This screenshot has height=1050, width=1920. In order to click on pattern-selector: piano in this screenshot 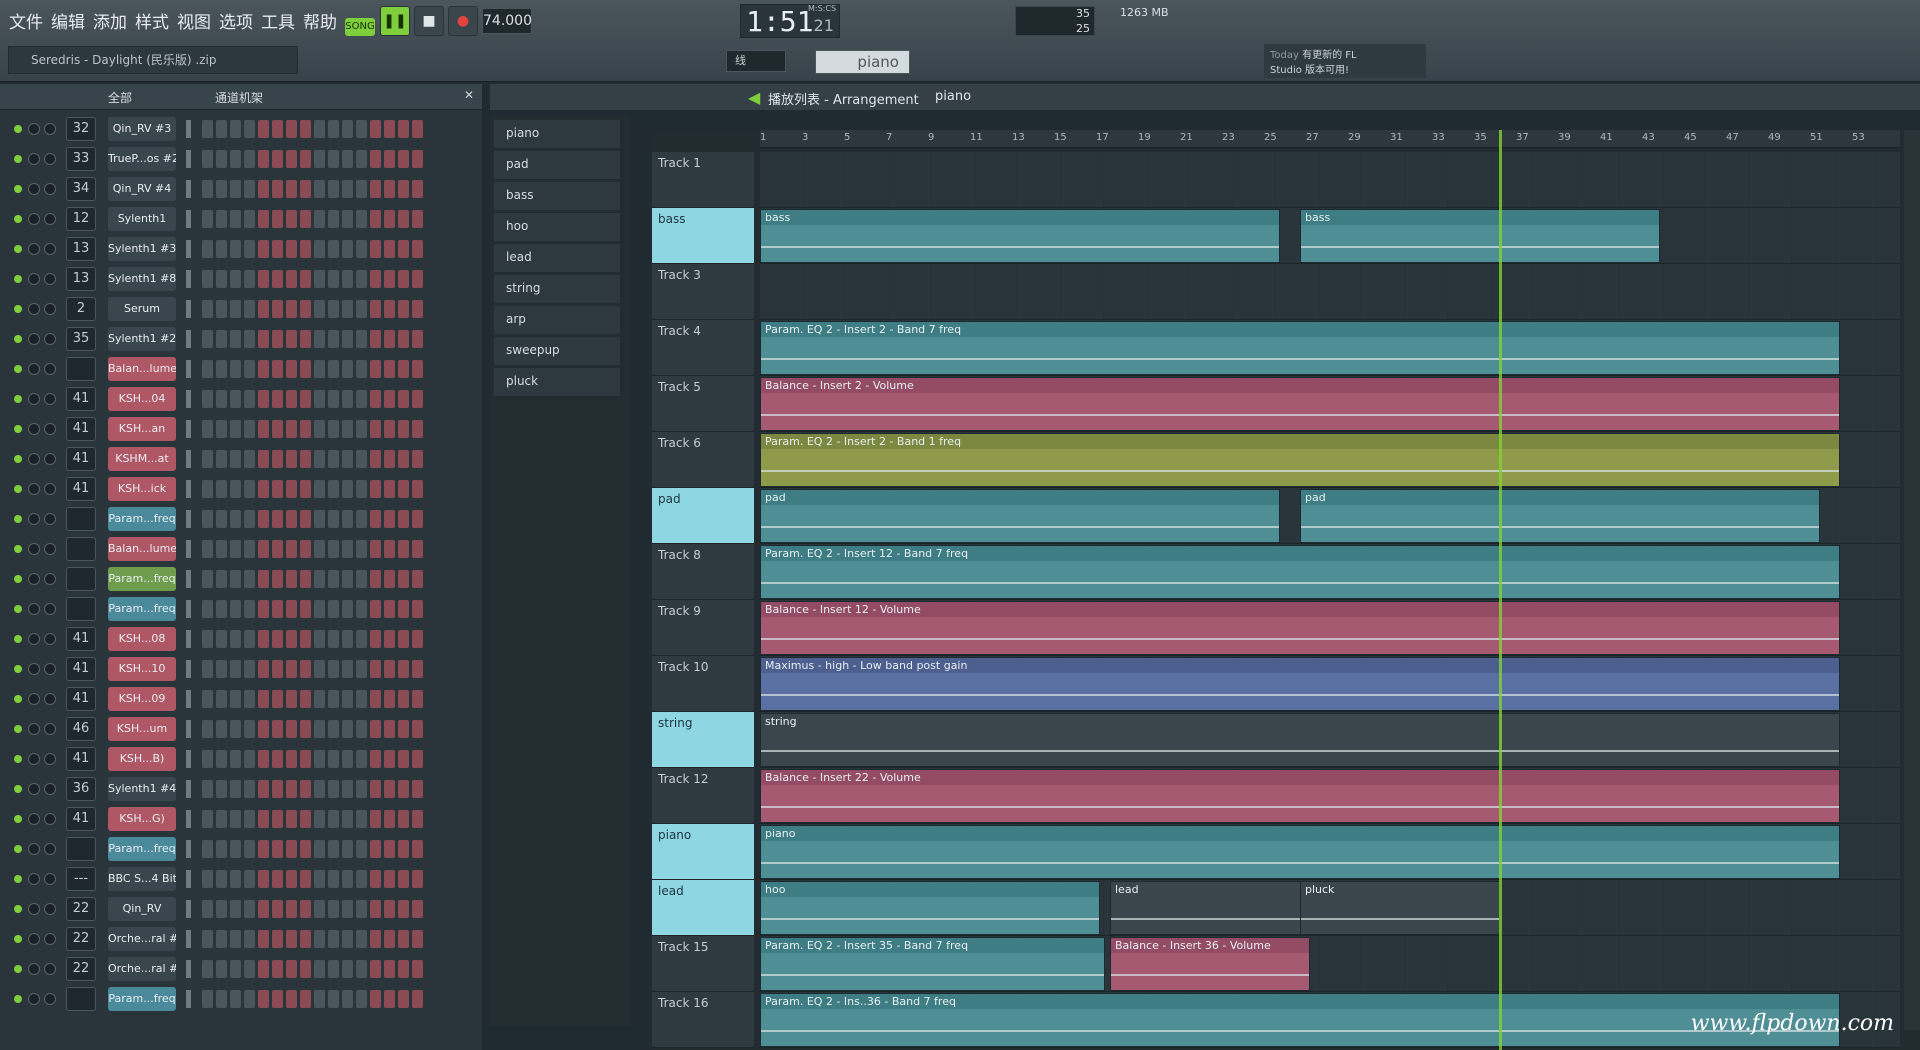, I will do `click(862, 62)`.